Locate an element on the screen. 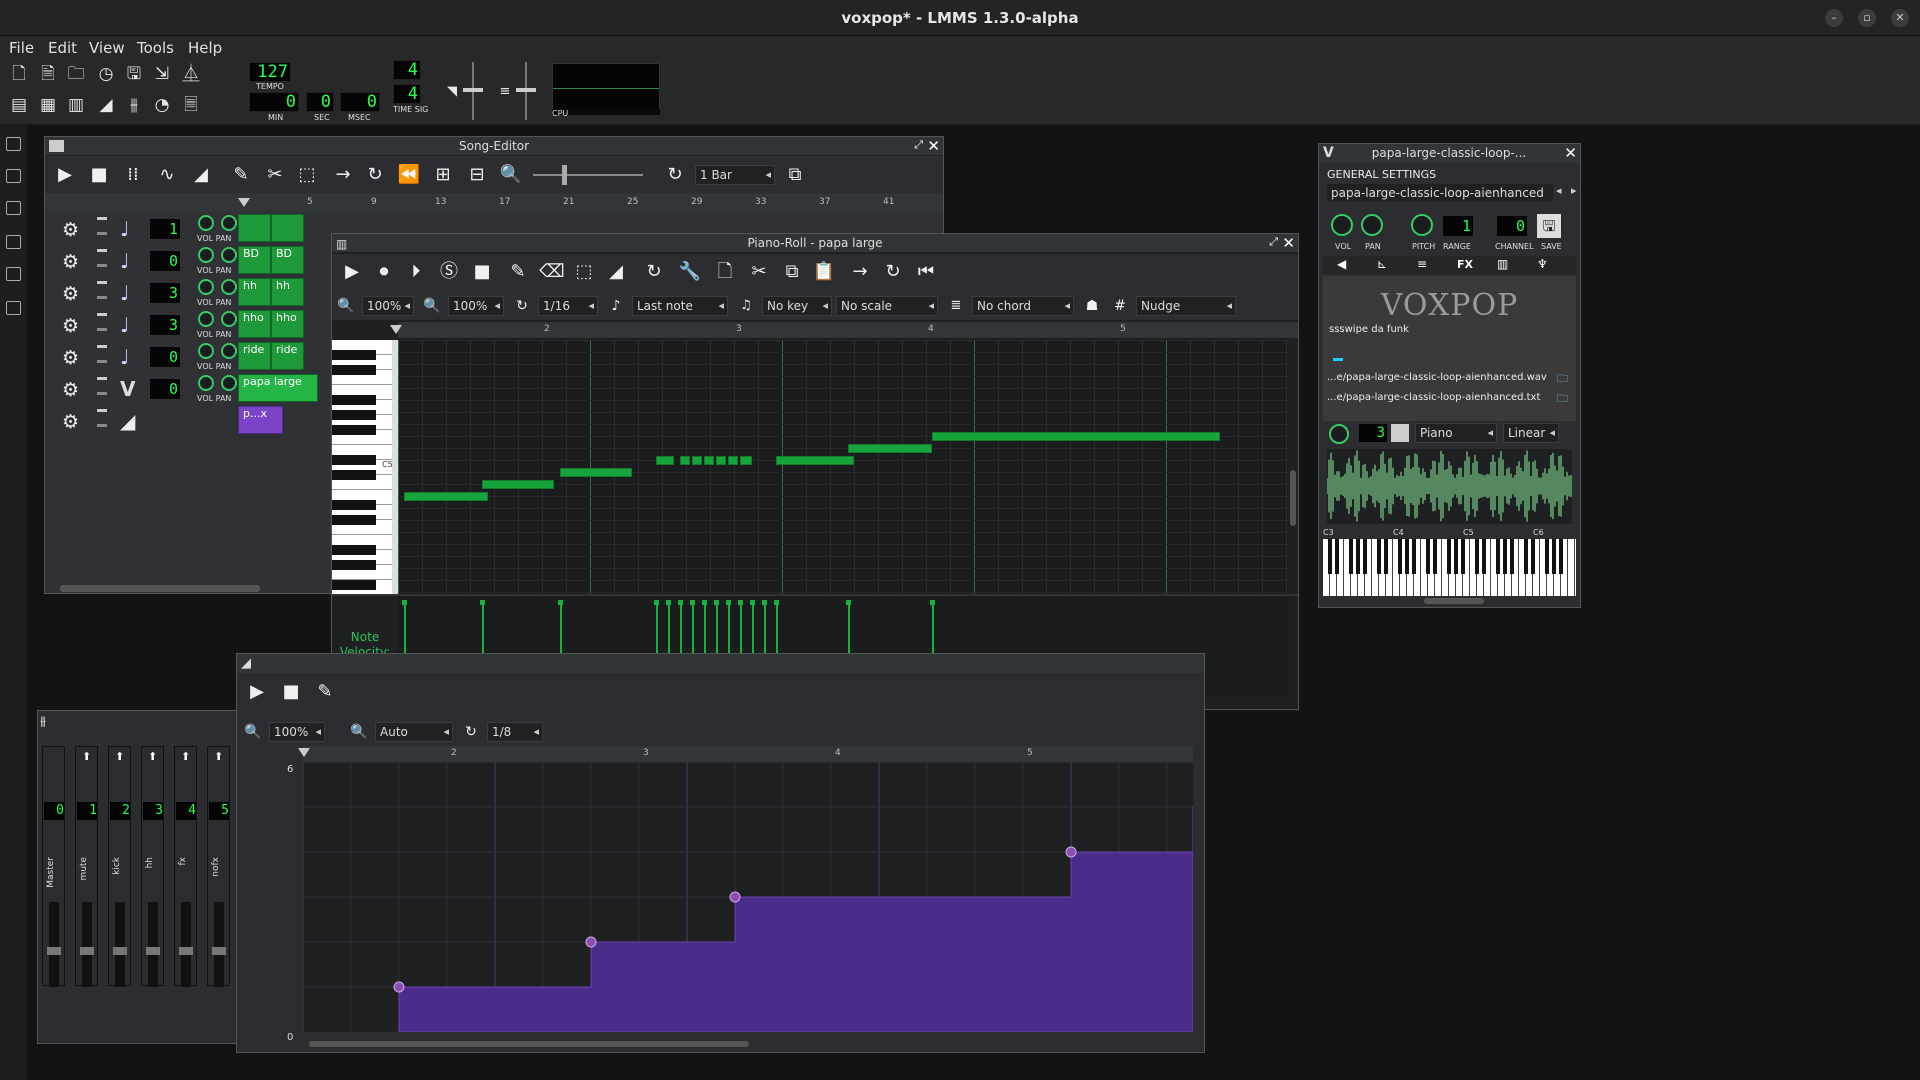 The image size is (1920, 1080). master-pitch-handle is located at coordinates (526, 90).